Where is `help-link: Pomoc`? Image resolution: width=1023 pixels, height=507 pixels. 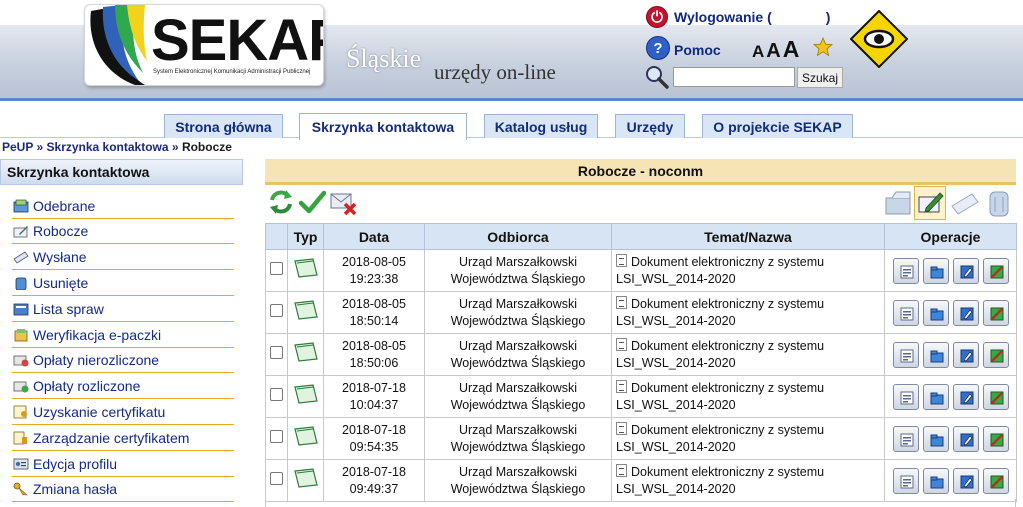 help-link: Pomoc is located at coordinates (697, 50).